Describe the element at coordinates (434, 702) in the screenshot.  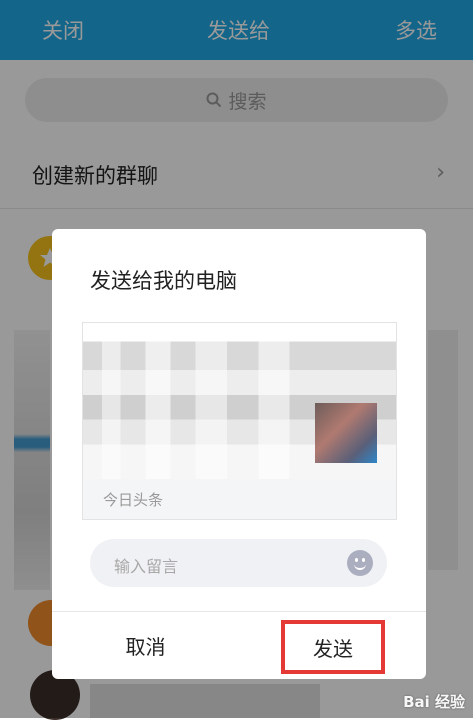
I see `watermark: Bai 经验` at that location.